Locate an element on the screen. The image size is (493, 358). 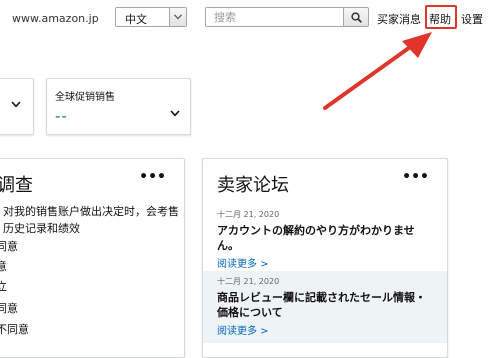
search-input is located at coordinates (274, 17).